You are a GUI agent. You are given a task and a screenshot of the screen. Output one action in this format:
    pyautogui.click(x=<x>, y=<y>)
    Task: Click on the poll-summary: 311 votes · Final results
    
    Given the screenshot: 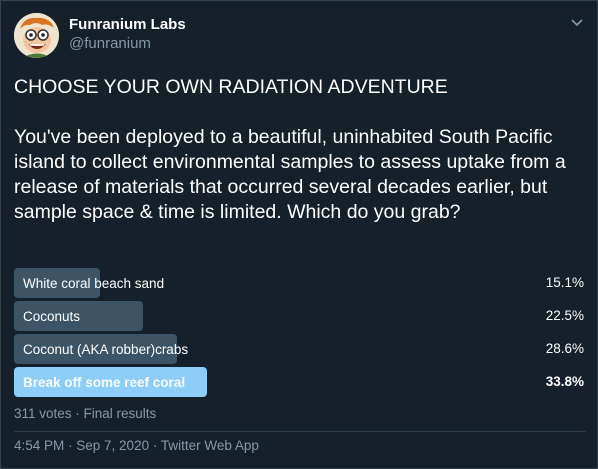 What is the action you would take?
    pyautogui.click(x=85, y=413)
    